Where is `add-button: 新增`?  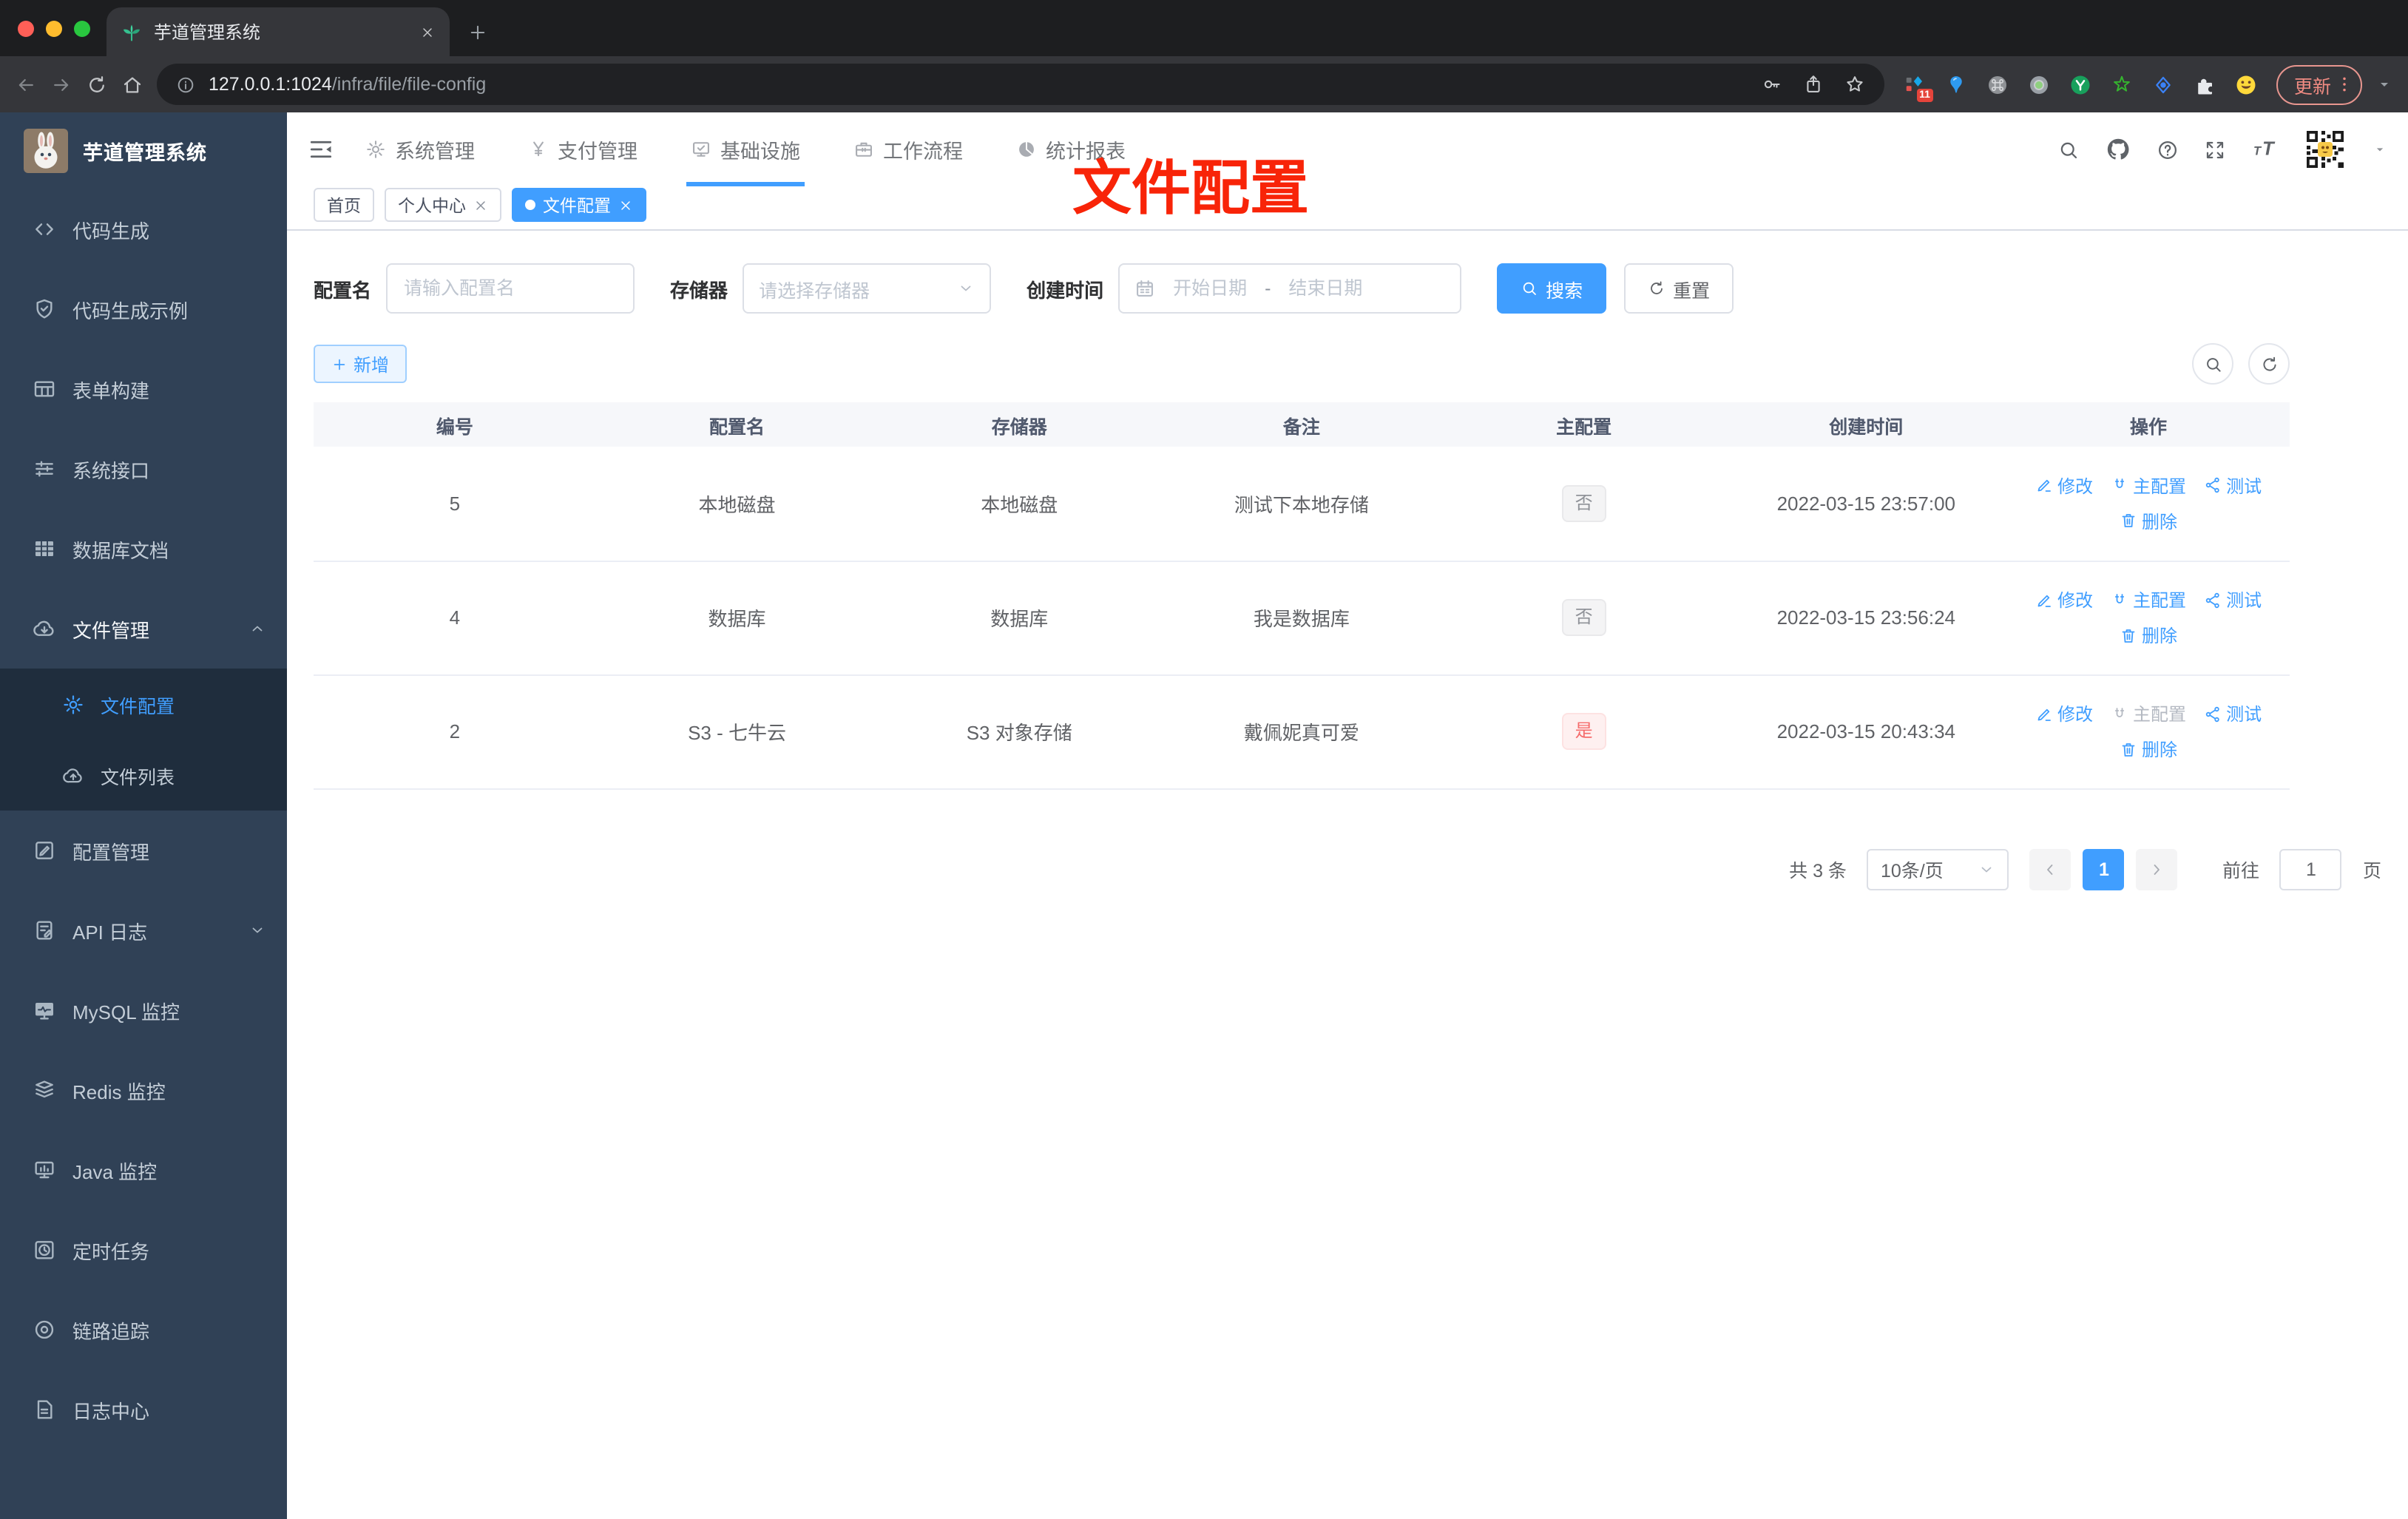
add-button: 新增 is located at coordinates (360, 364).